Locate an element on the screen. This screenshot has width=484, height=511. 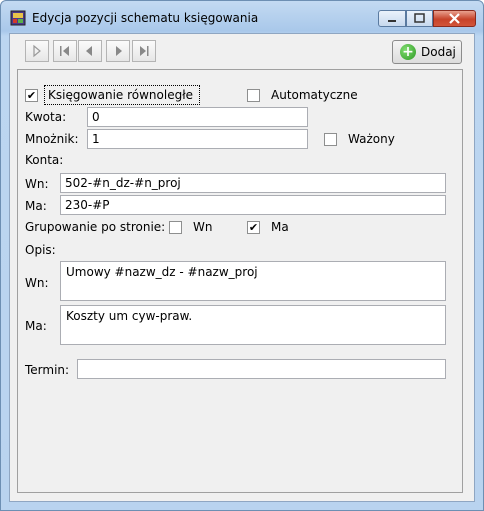
maximize-icon is located at coordinates (419, 18).